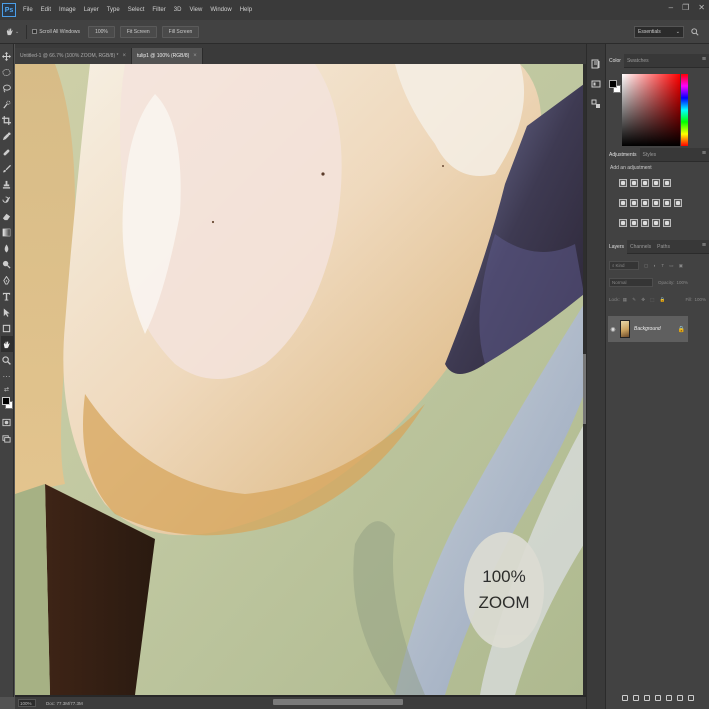 The width and height of the screenshot is (709, 709). Describe the element at coordinates (684, 110) in the screenshot. I see `hue-slider` at that location.